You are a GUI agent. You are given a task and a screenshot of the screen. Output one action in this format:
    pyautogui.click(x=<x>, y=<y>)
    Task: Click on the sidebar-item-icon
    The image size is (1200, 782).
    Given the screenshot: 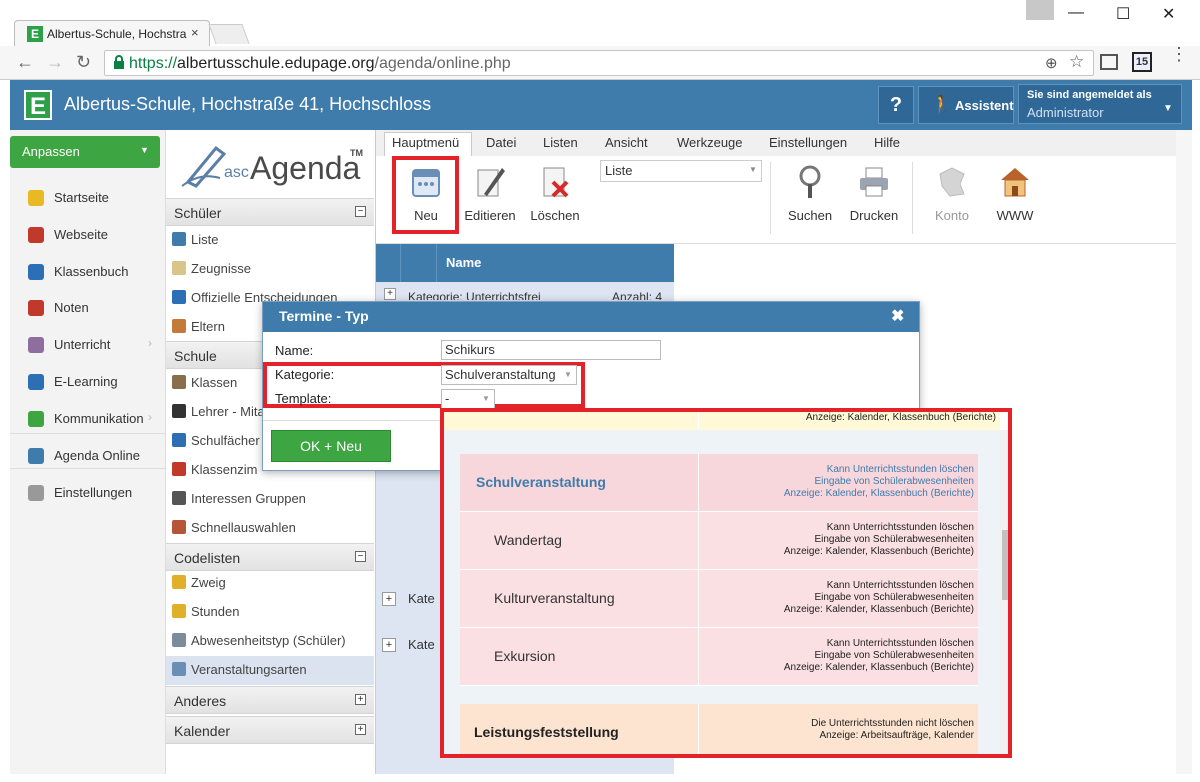 What is the action you would take?
    pyautogui.click(x=36, y=308)
    